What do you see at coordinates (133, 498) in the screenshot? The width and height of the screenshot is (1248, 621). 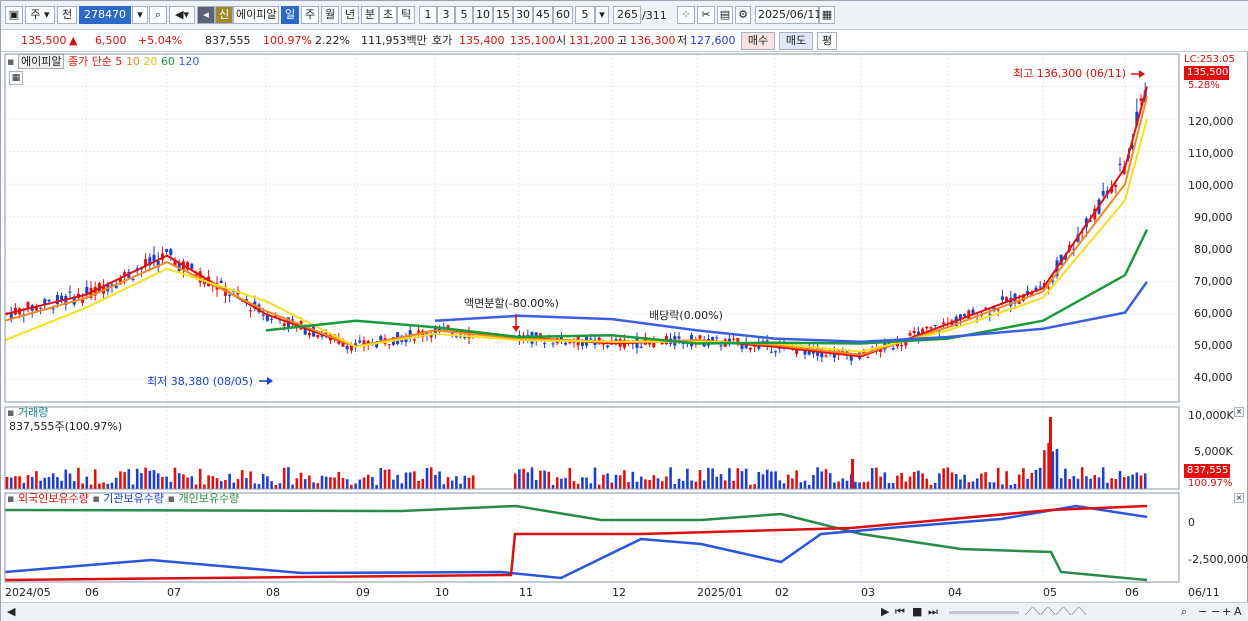 I see `legend-institution: 기관보유수량` at bounding box center [133, 498].